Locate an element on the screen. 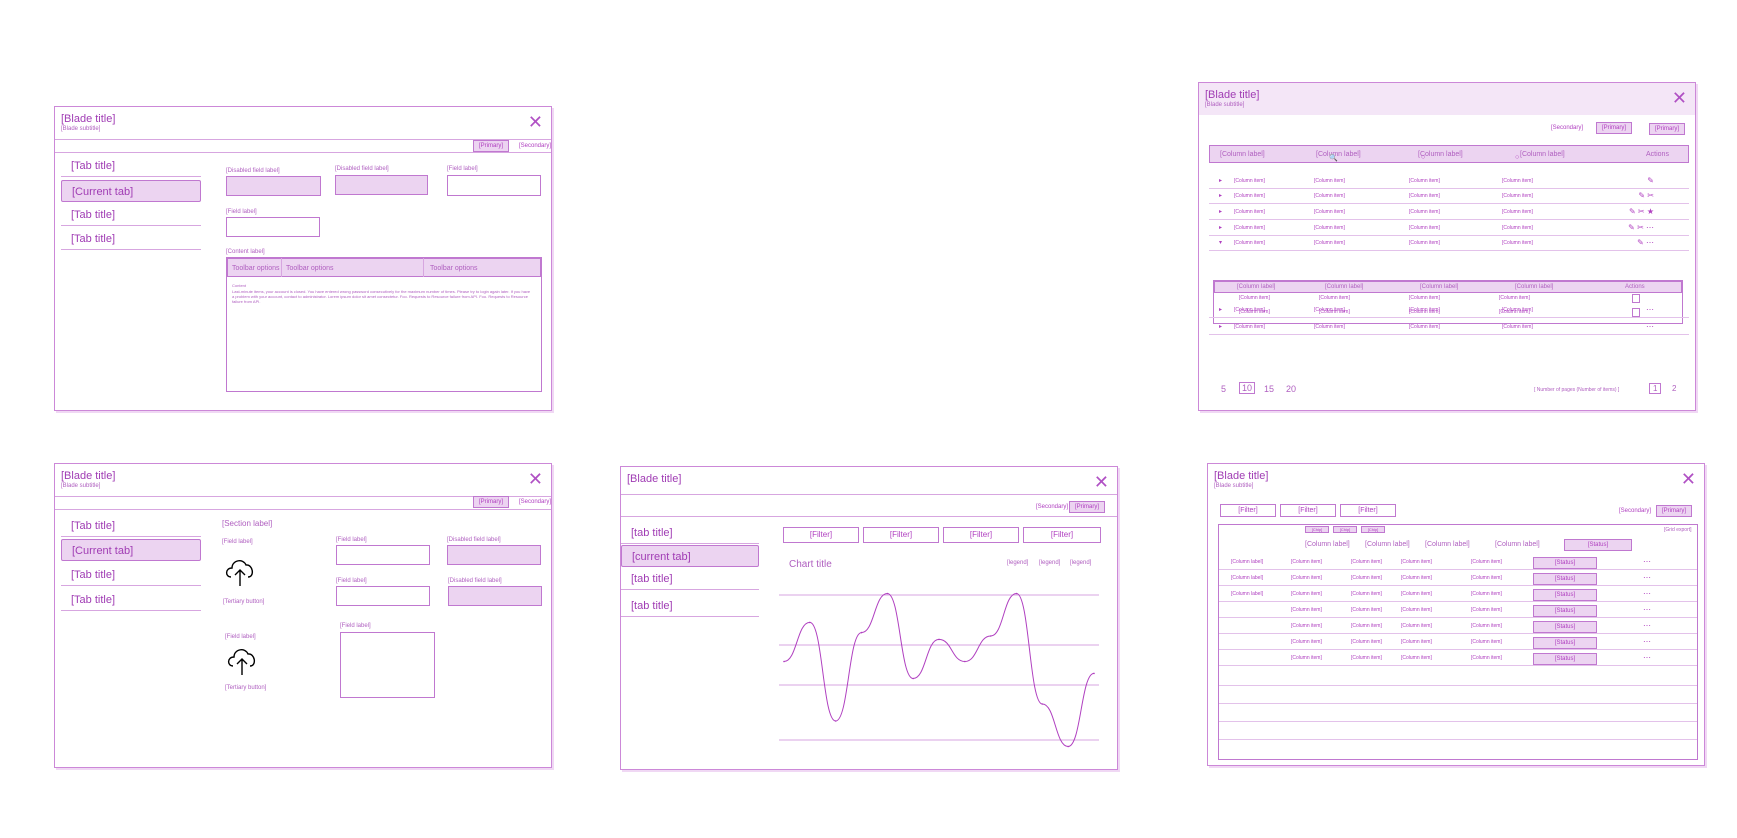 The width and height of the screenshot is (1737, 838). row-actions: ✎ ✂ ⋯ is located at coordinates (1624, 227).